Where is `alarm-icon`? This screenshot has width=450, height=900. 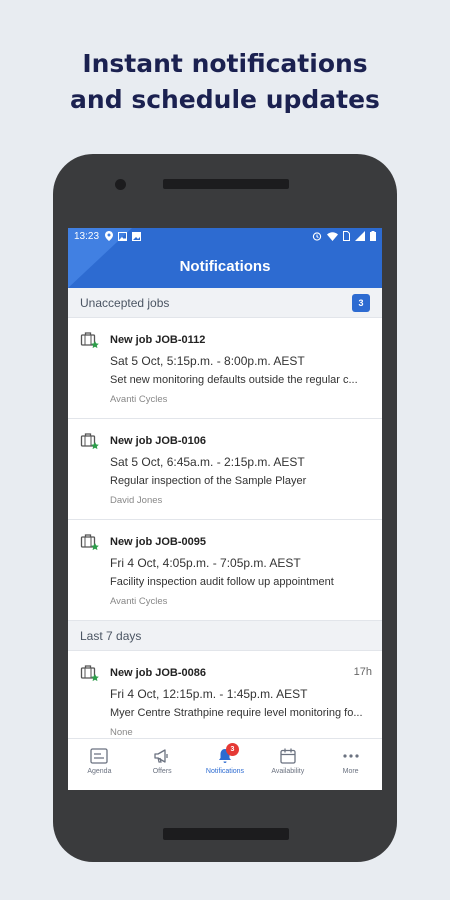
alarm-icon is located at coordinates (317, 236).